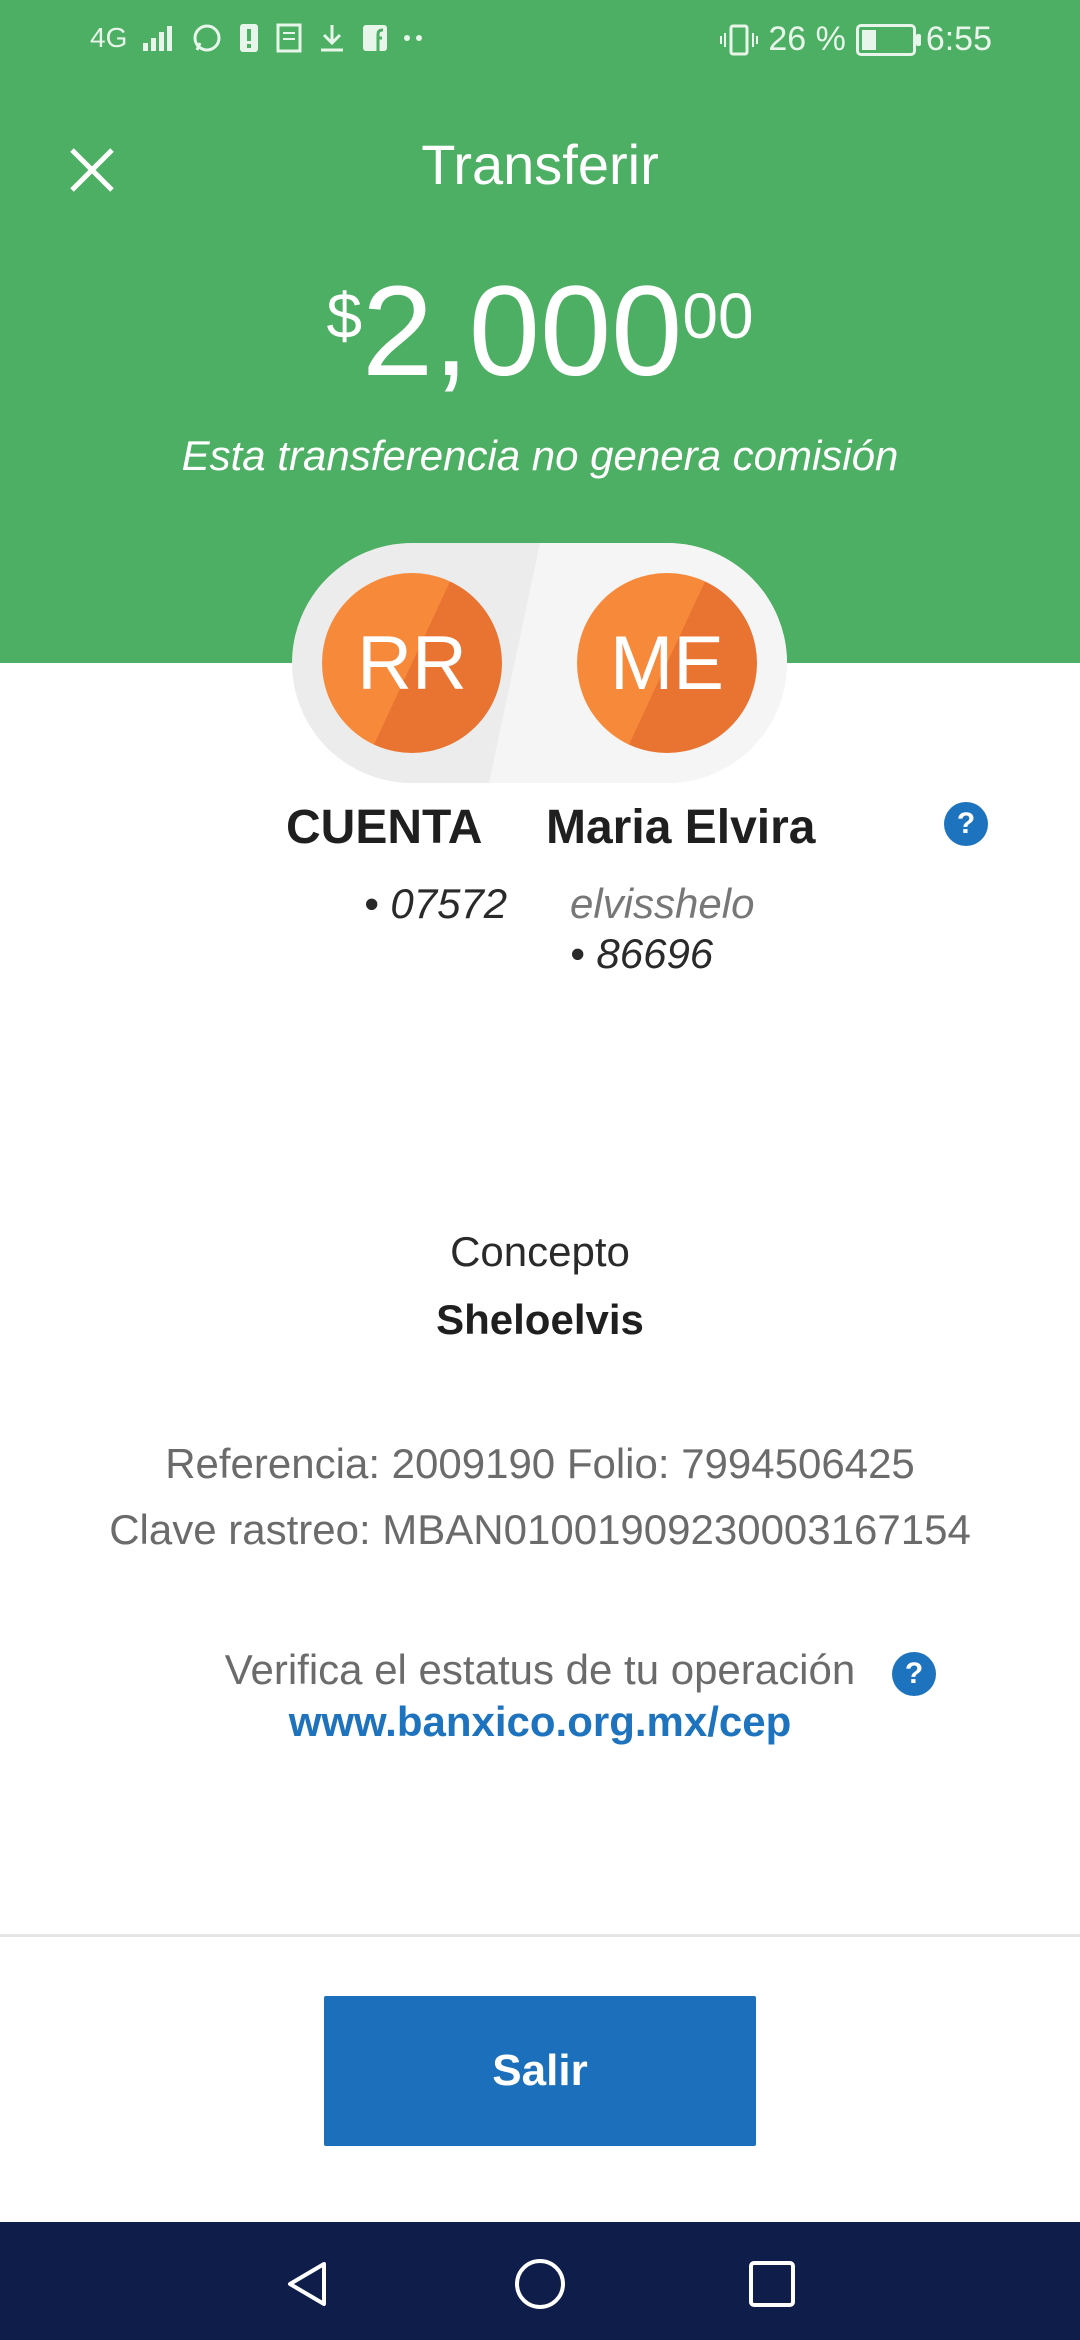 This screenshot has width=1080, height=2340. I want to click on recents-icon, so click(772, 2284).